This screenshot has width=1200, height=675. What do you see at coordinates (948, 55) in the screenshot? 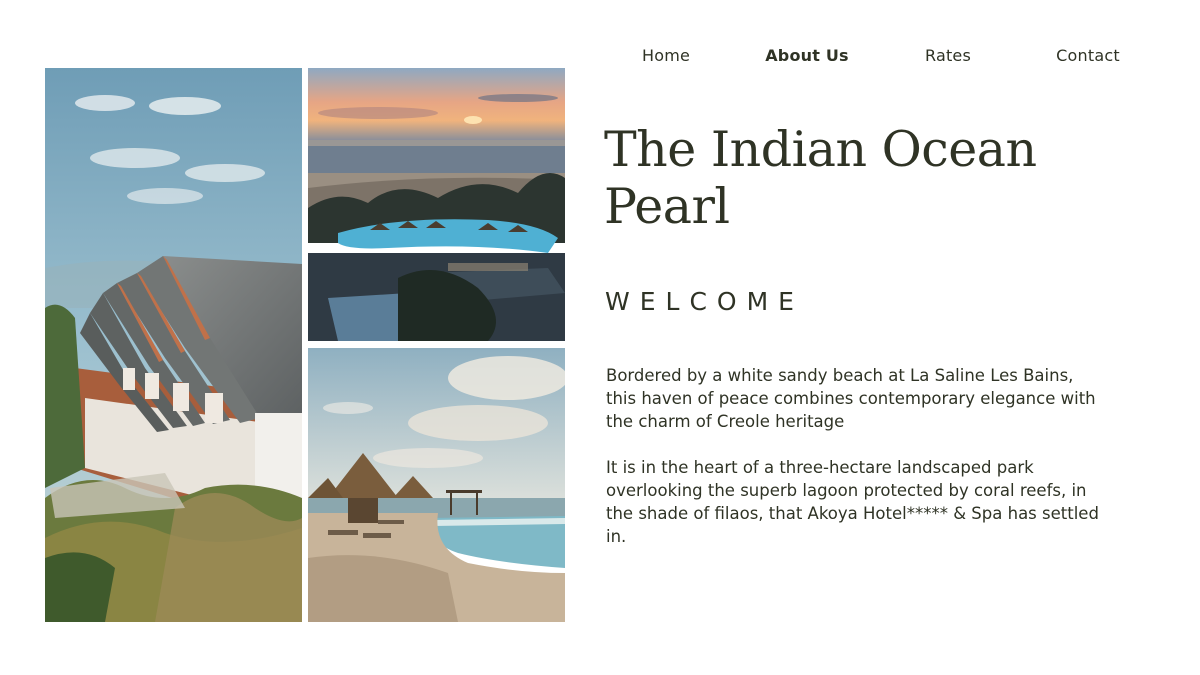
I see `nav-rates: Rates` at bounding box center [948, 55].